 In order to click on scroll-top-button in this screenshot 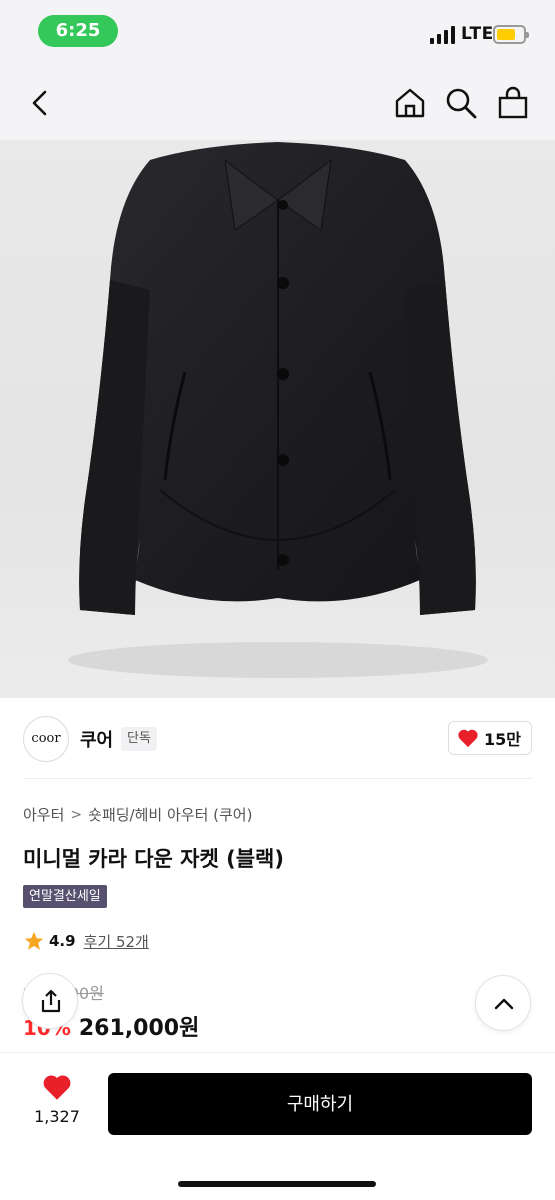, I will do `click(503, 1003)`.